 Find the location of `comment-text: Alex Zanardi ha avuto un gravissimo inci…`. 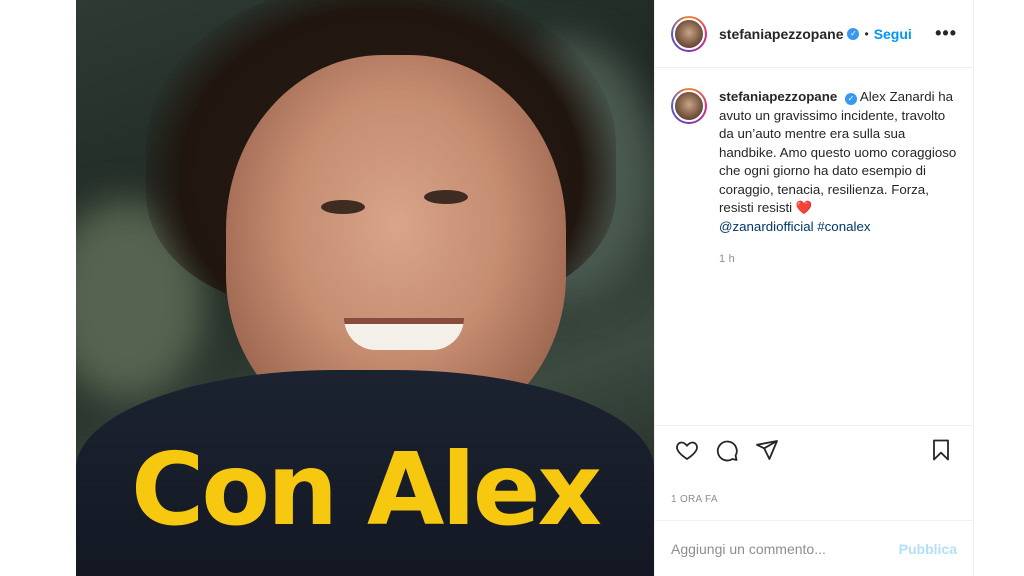

comment-text: Alex Zanardi ha avuto un gravissimo inci… is located at coordinates (838, 152).